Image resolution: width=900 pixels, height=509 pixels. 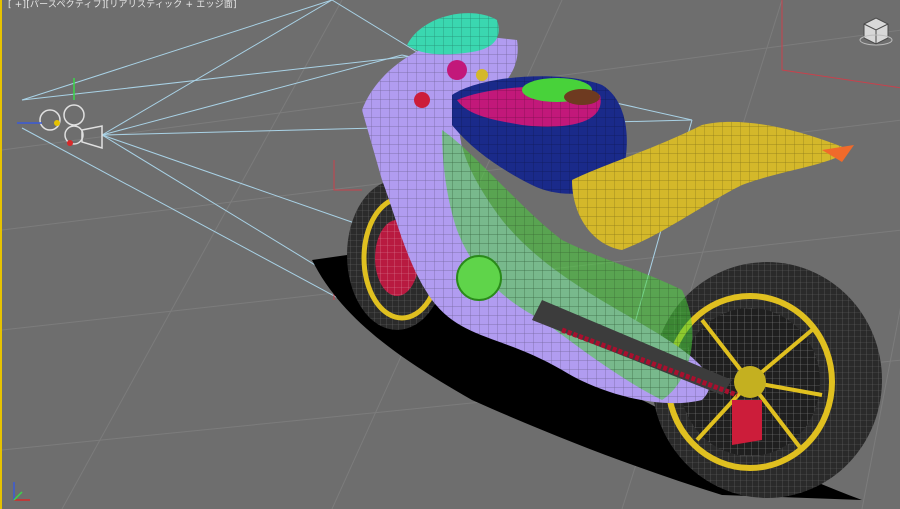 I want to click on viewport-label: [ +][パースペクティブ][リアリスティック + エッジ面], so click(x=122, y=5).